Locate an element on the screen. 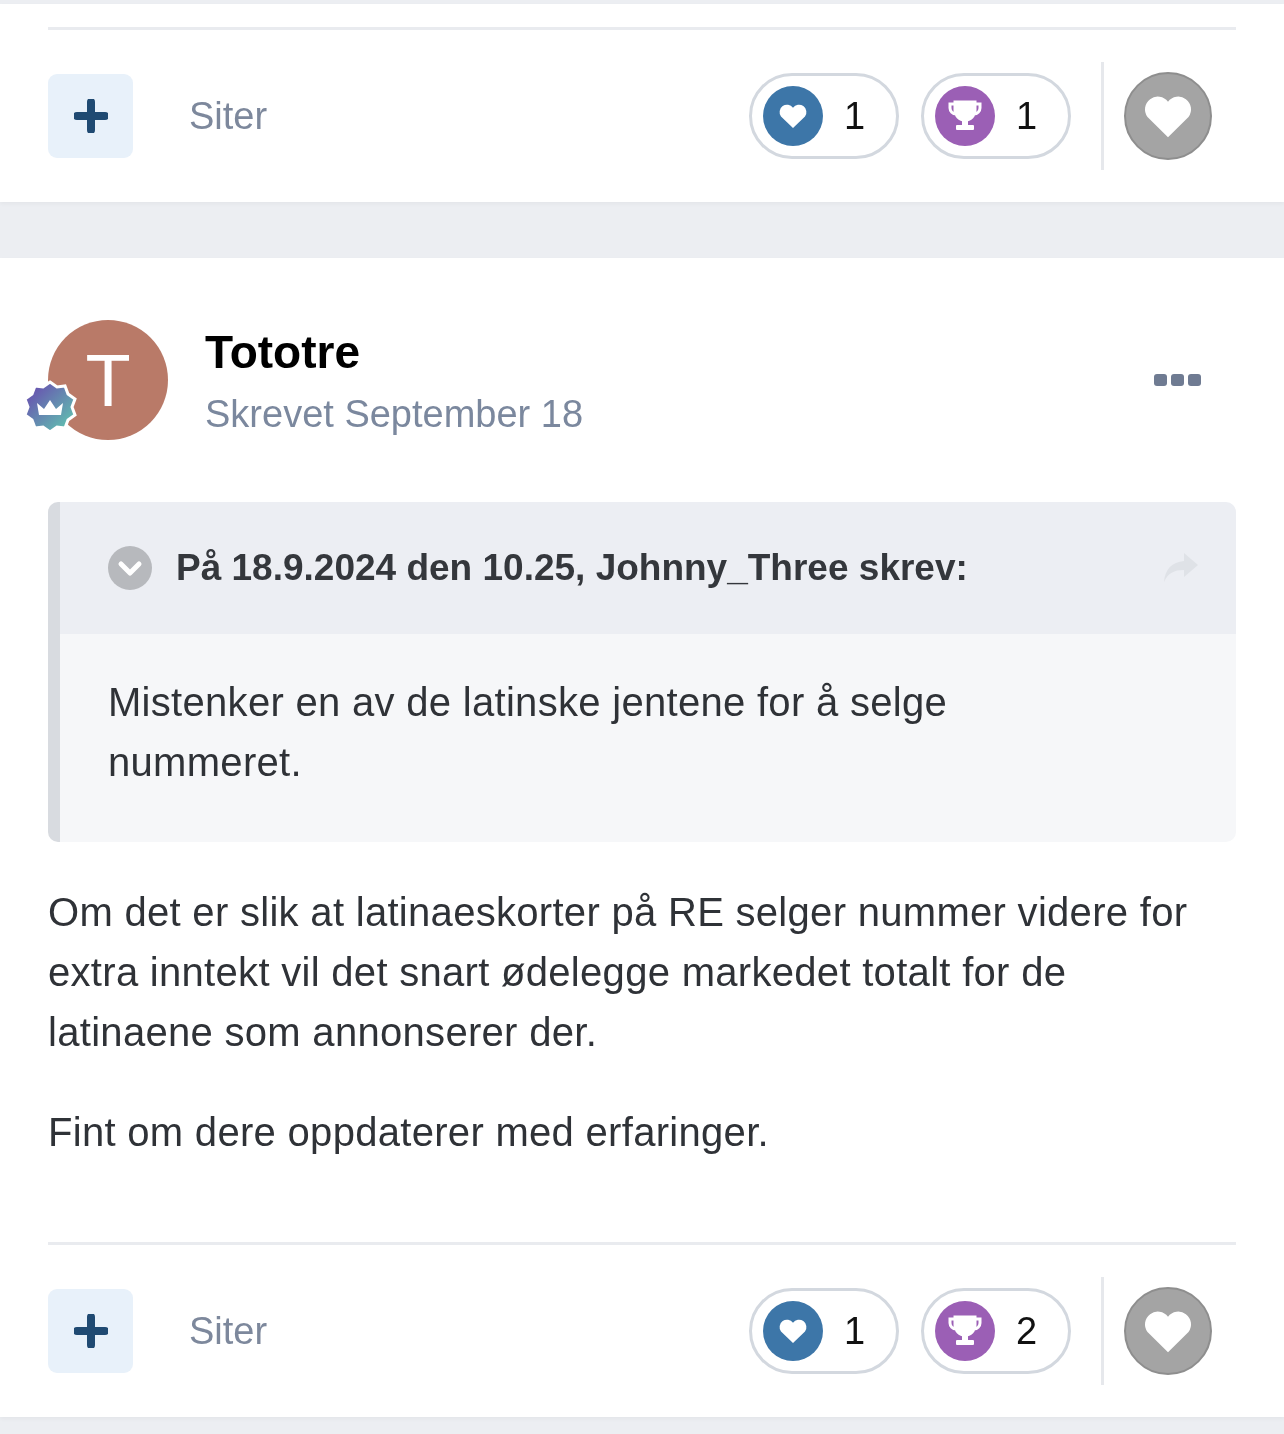 This screenshot has width=1284, height=1434. post-paragraph: Om det er slik at latinaeskorter på RE selger nummer videre for extra inntekt vil det snart ødelegge markedet totalt for de latinaene som annonserer der. is located at coordinates (618, 972).